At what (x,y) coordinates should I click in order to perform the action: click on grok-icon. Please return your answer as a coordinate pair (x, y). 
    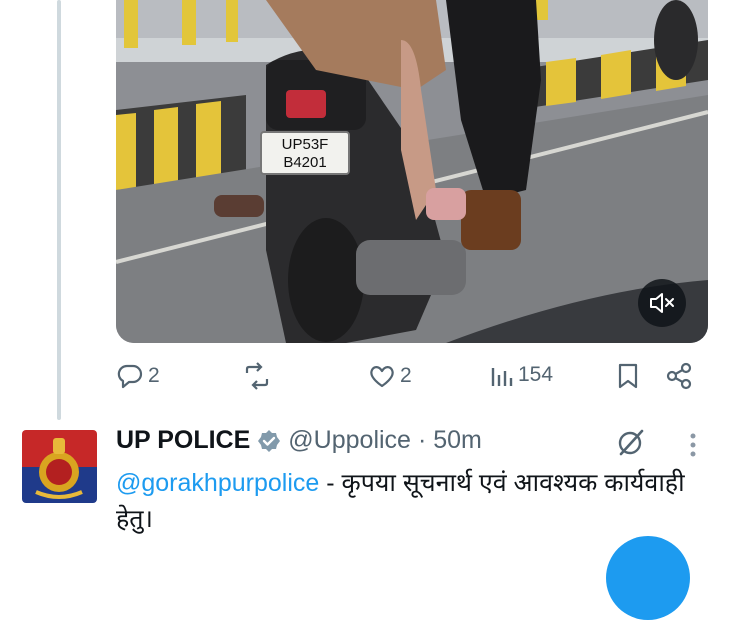
    Looking at the image, I should click on (631, 442).